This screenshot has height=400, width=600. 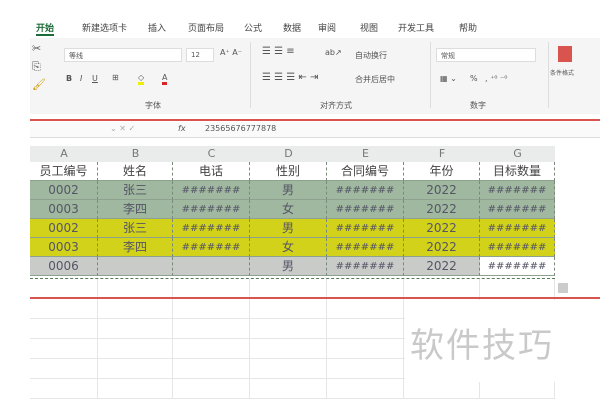 I want to click on column-header-G: G, so click(x=517, y=154).